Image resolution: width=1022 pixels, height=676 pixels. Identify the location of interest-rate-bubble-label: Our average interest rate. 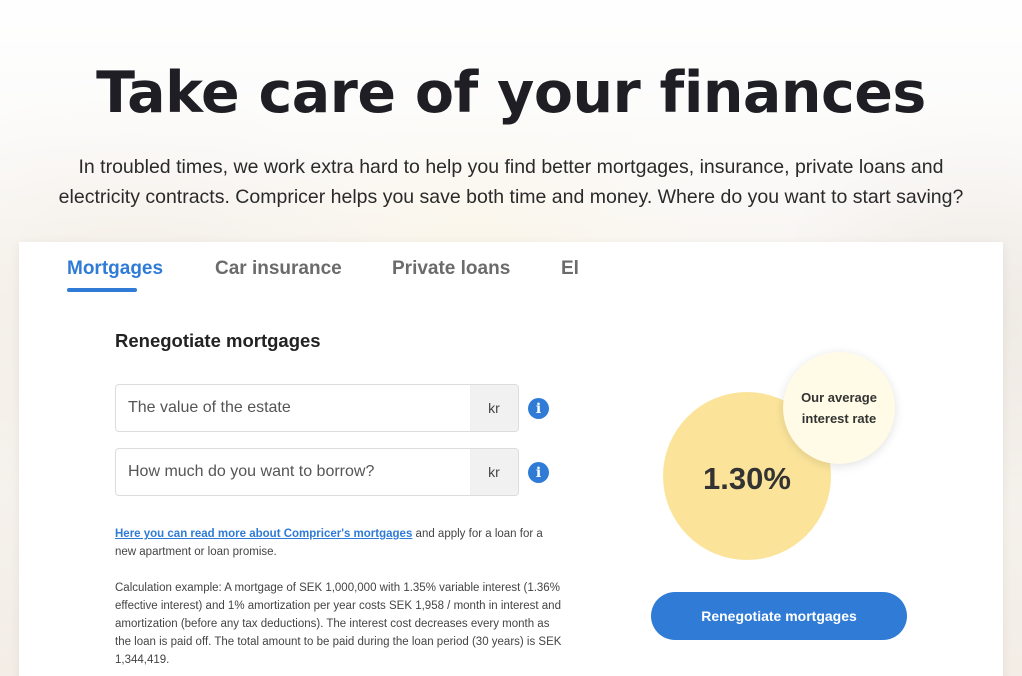
(839, 408).